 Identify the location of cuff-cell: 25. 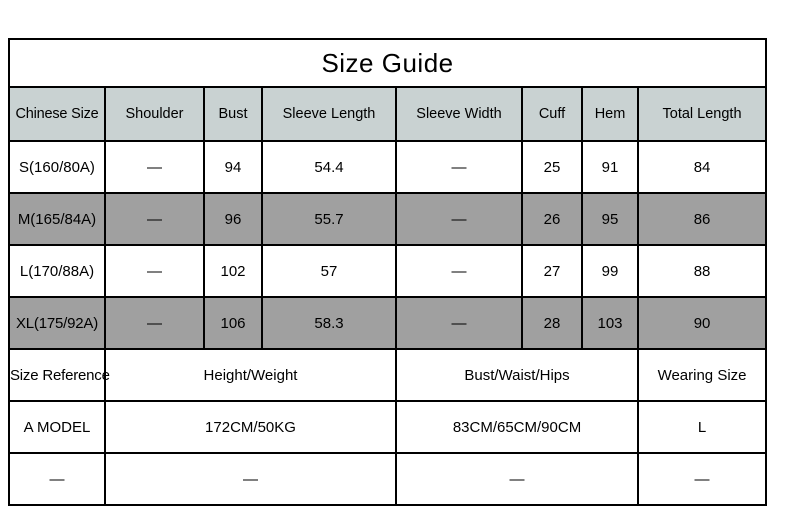
(552, 167).